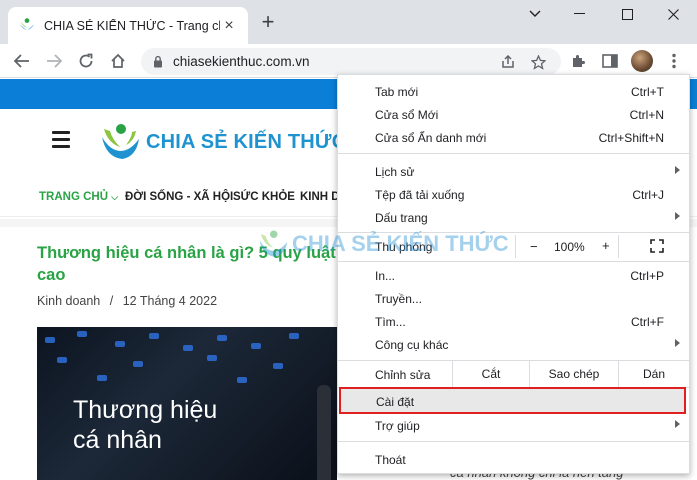  Describe the element at coordinates (610, 61) in the screenshot. I see `side-panel-icon` at that location.